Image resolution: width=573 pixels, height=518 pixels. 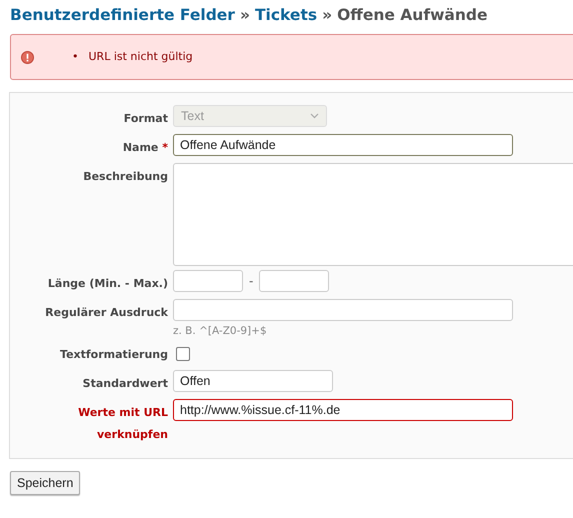 I want to click on hint-text: z. B. ^[A-Z0-9]+$, so click(x=220, y=331).